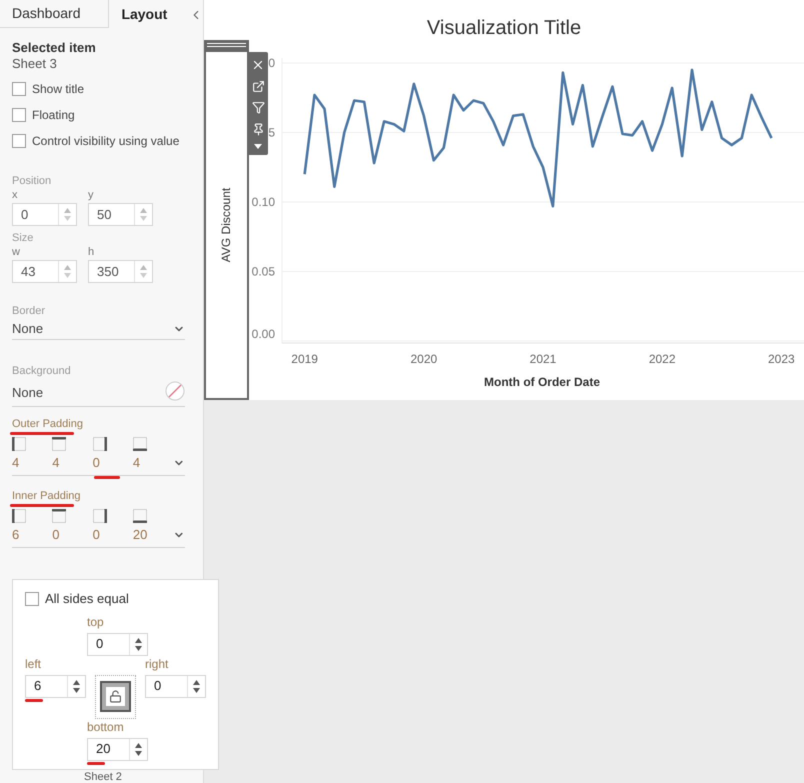 This screenshot has height=783, width=804. What do you see at coordinates (106, 727) in the screenshot?
I see `field-label: bottom` at bounding box center [106, 727].